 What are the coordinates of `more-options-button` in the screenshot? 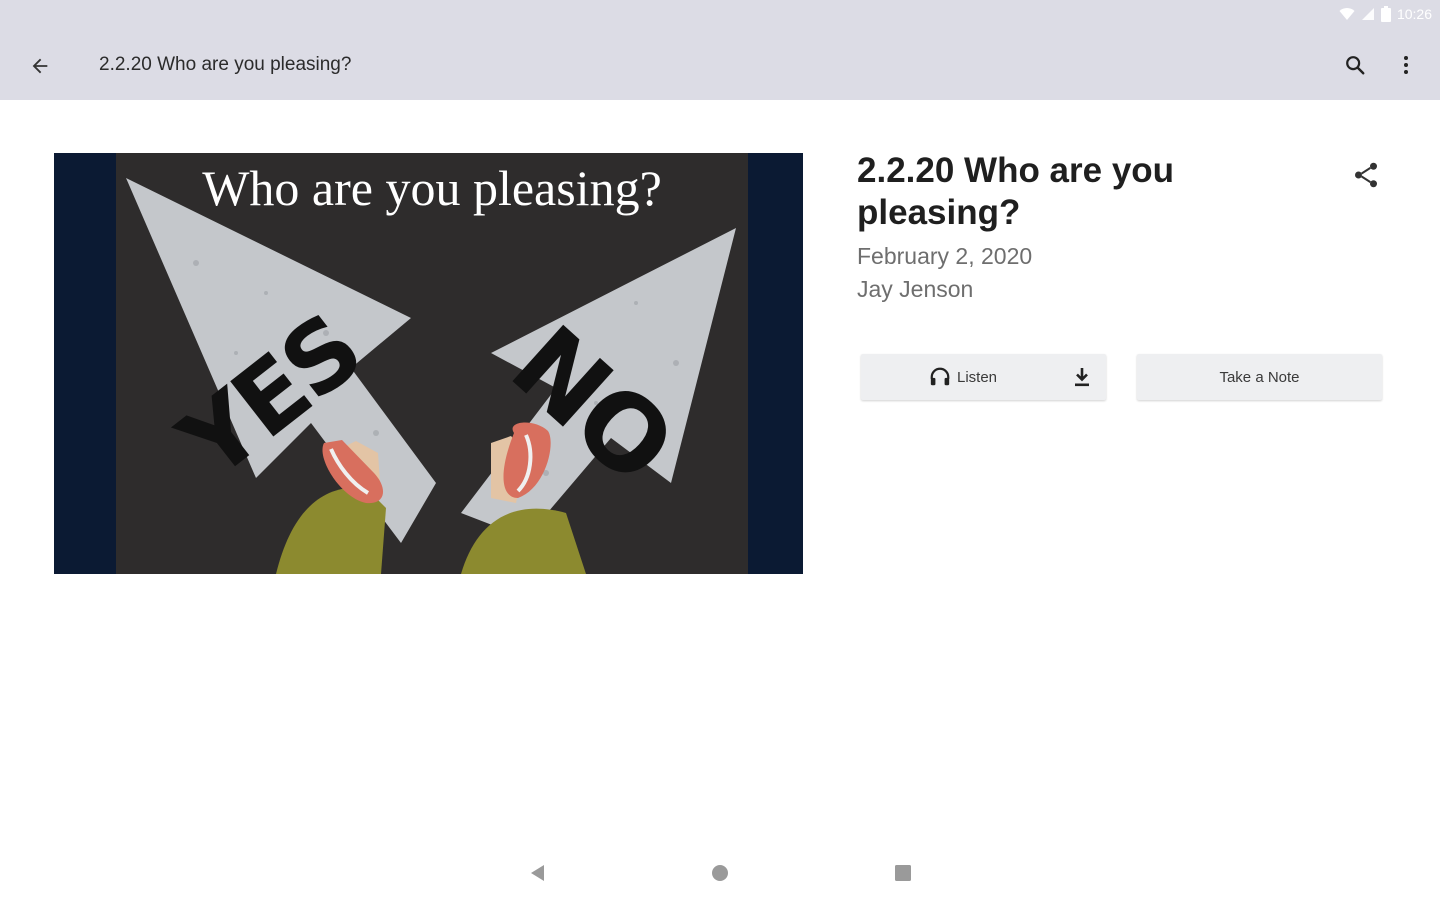 It's located at (1406, 65).